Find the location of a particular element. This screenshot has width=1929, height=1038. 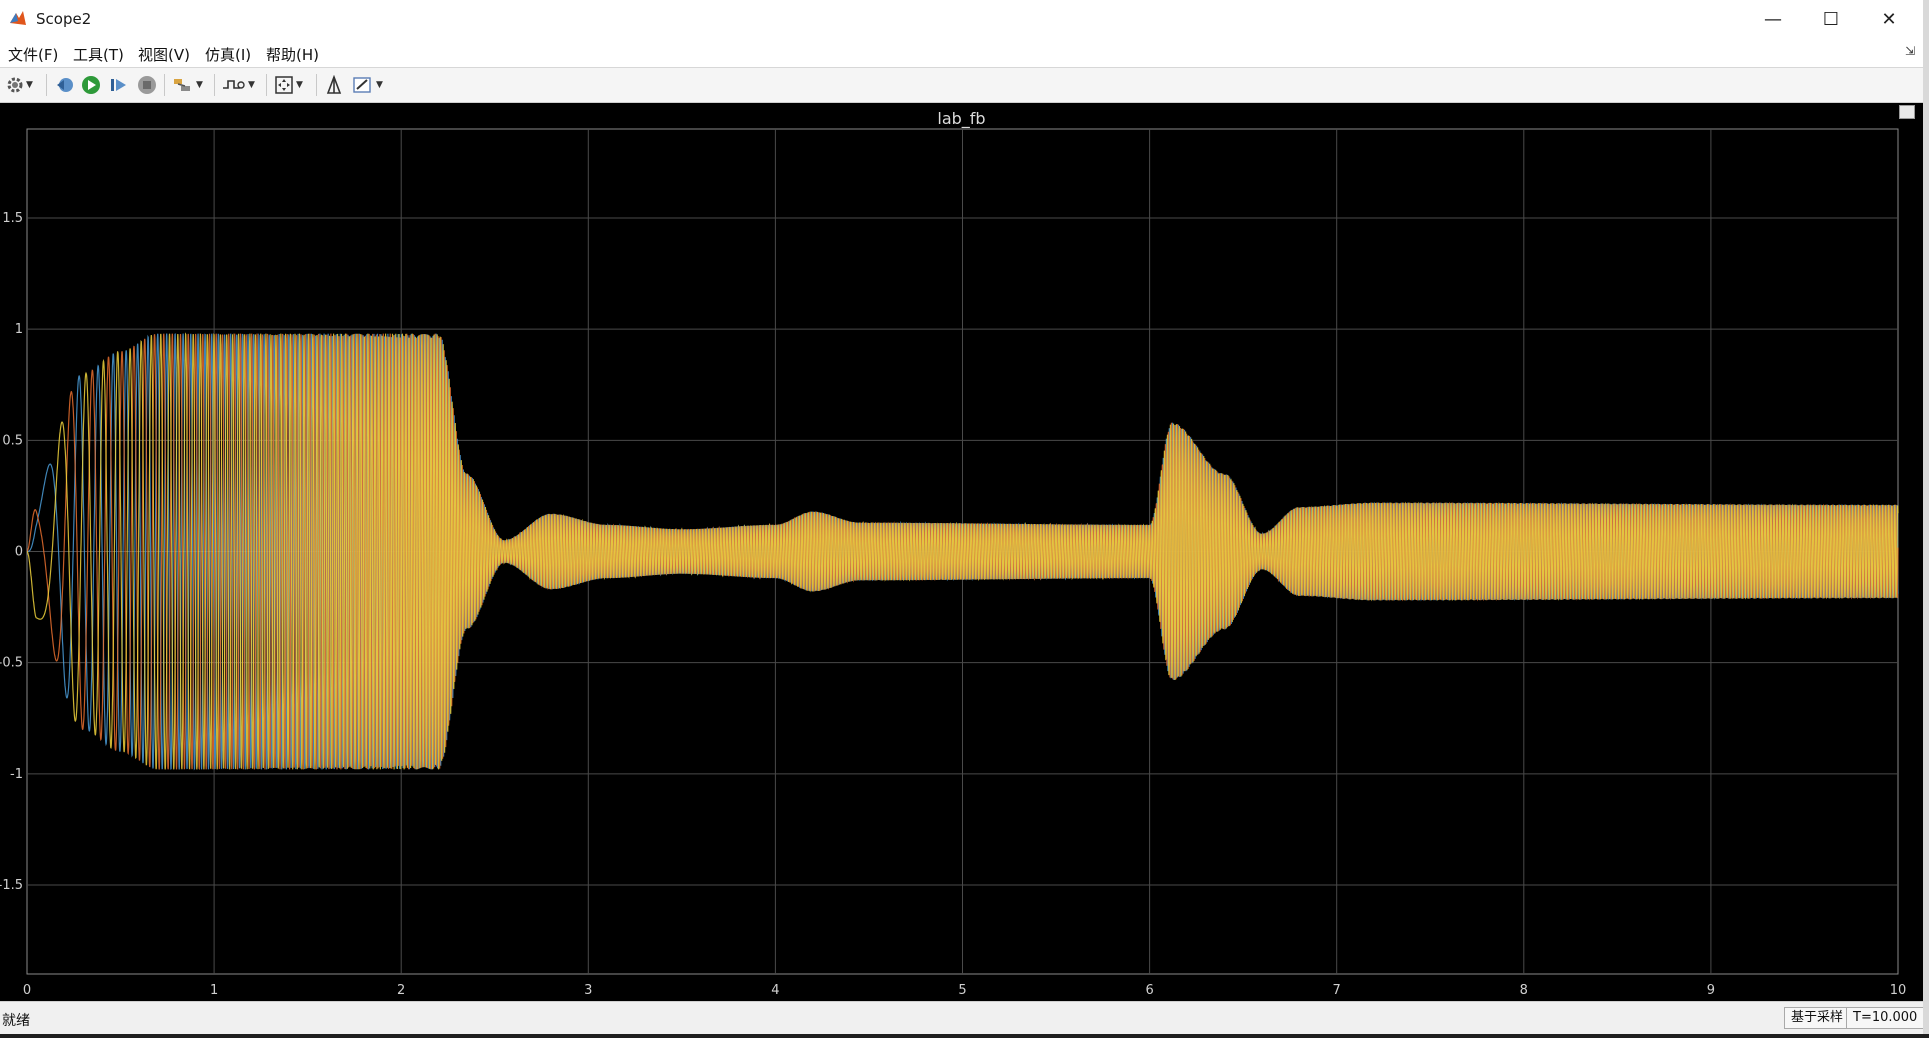

matlab-icon is located at coordinates (18, 18).